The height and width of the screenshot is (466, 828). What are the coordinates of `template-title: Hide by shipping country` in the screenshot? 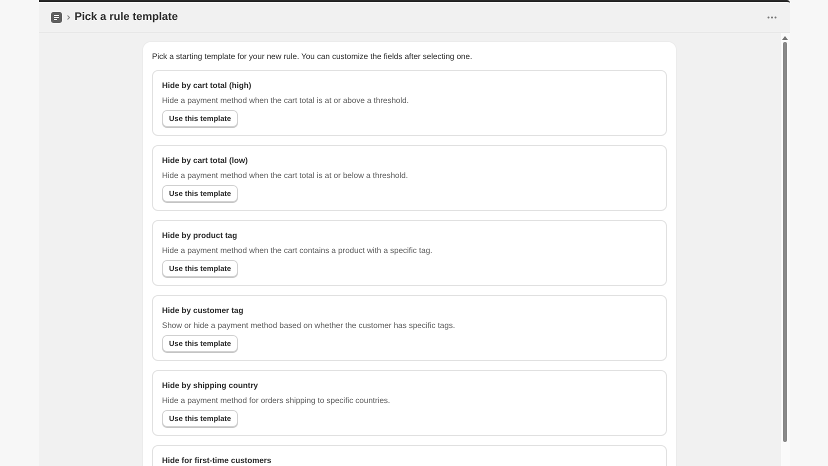 It's located at (210, 385).